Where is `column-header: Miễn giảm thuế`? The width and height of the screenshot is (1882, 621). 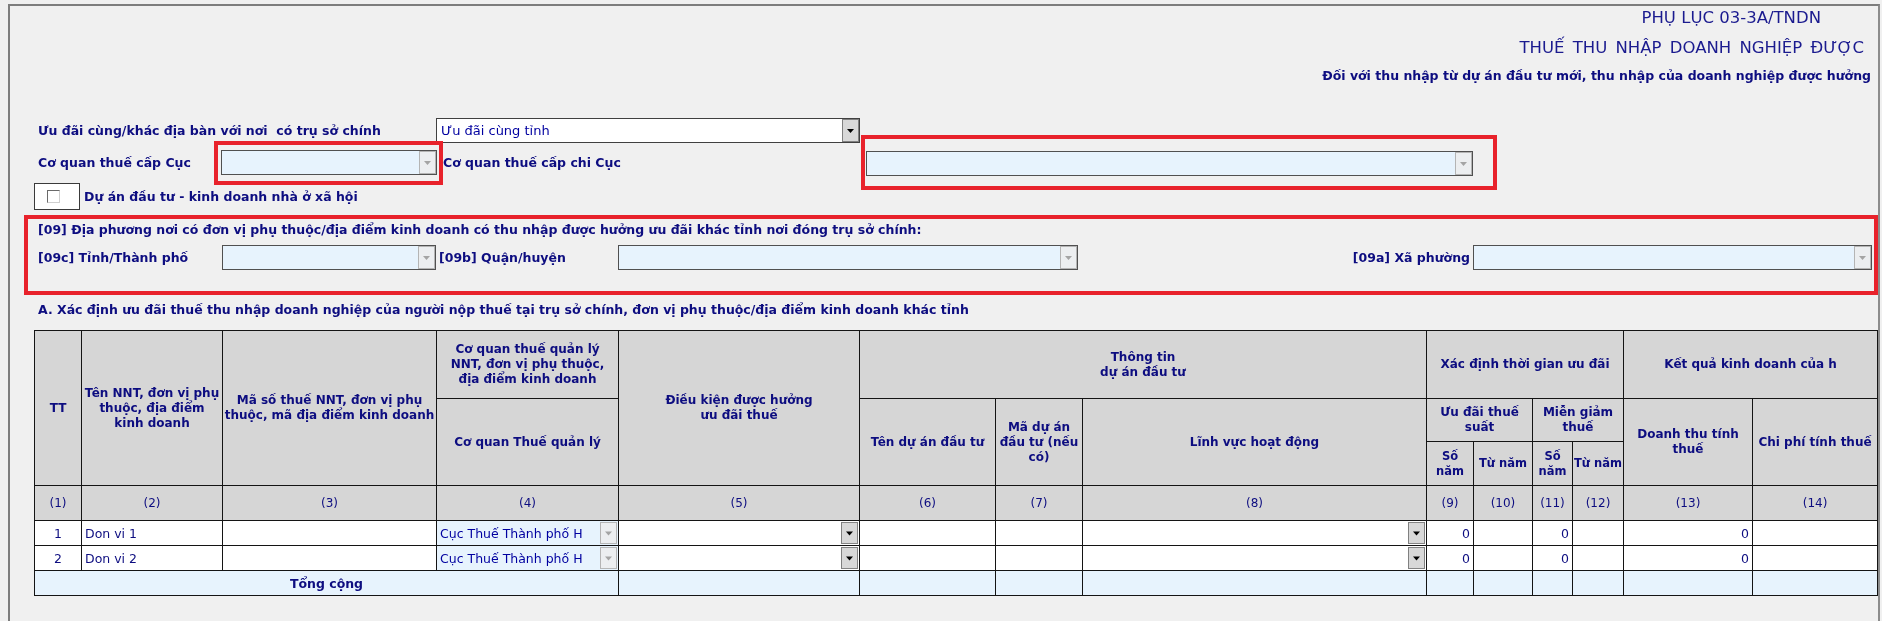
column-header: Miễn giảm thuế is located at coordinates (1578, 420).